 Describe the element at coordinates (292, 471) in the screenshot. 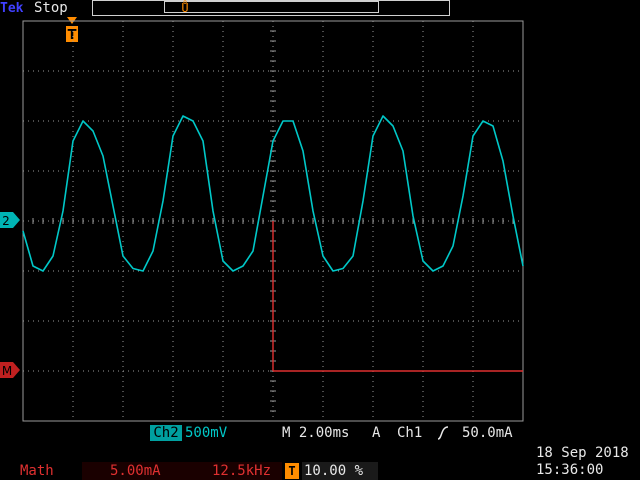

I see `trigger-icon: T` at that location.